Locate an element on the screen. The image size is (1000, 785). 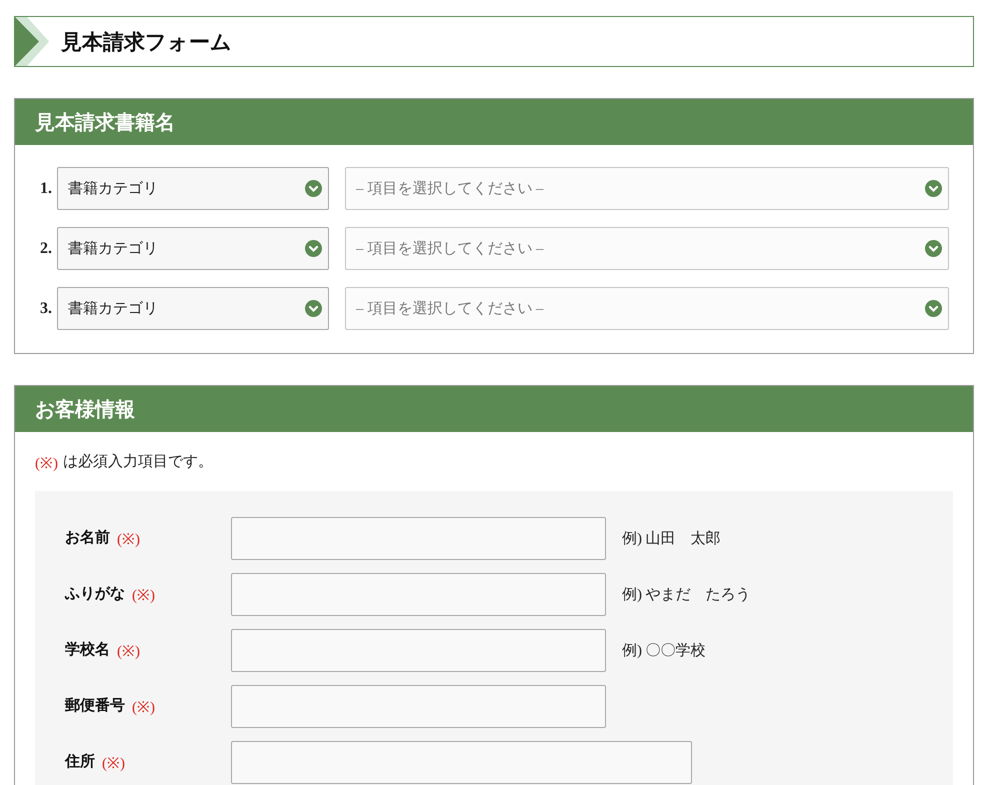
form-title: 見本請求フォーム is located at coordinates (146, 42).